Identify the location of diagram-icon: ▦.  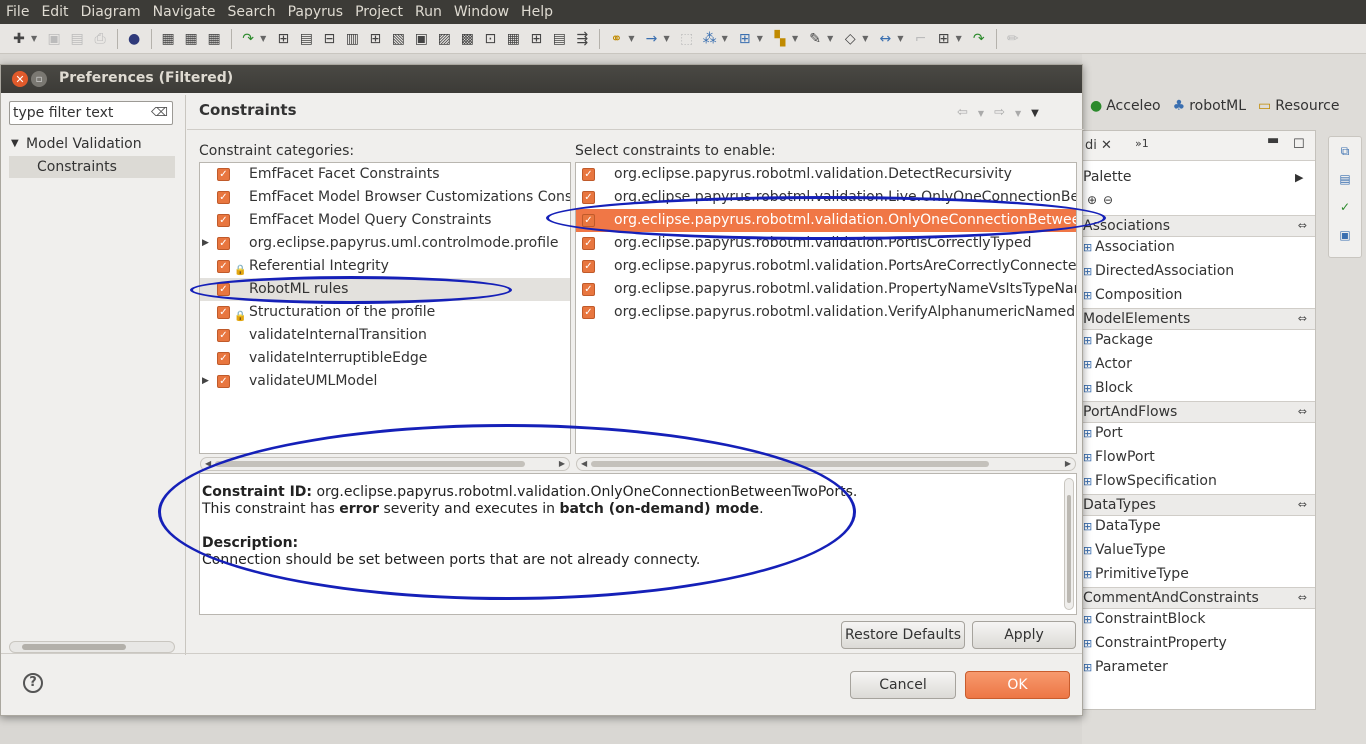
(214, 39).